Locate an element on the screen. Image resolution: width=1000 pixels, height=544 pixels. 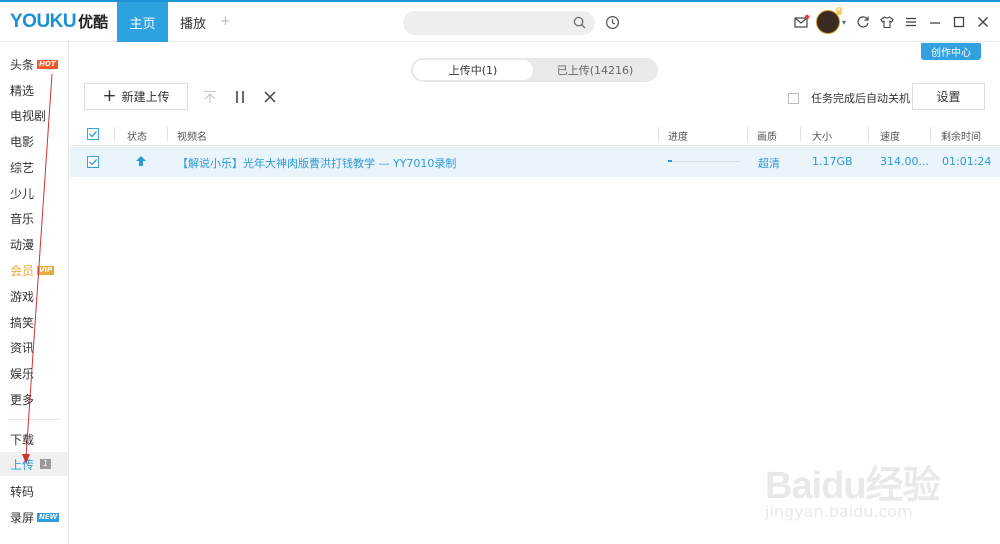
plus-icon: + is located at coordinates (109, 96).